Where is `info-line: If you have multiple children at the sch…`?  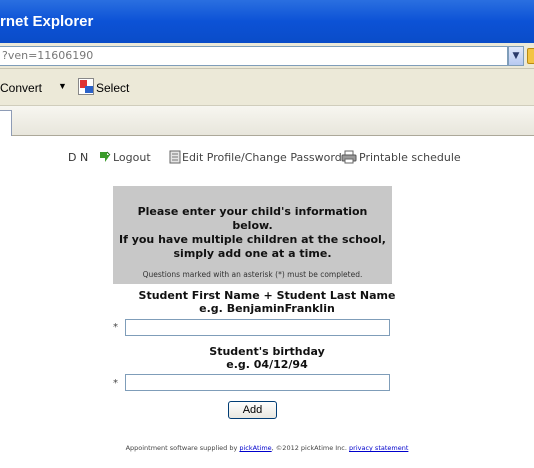
info-line: If you have multiple children at the sch… is located at coordinates (252, 239).